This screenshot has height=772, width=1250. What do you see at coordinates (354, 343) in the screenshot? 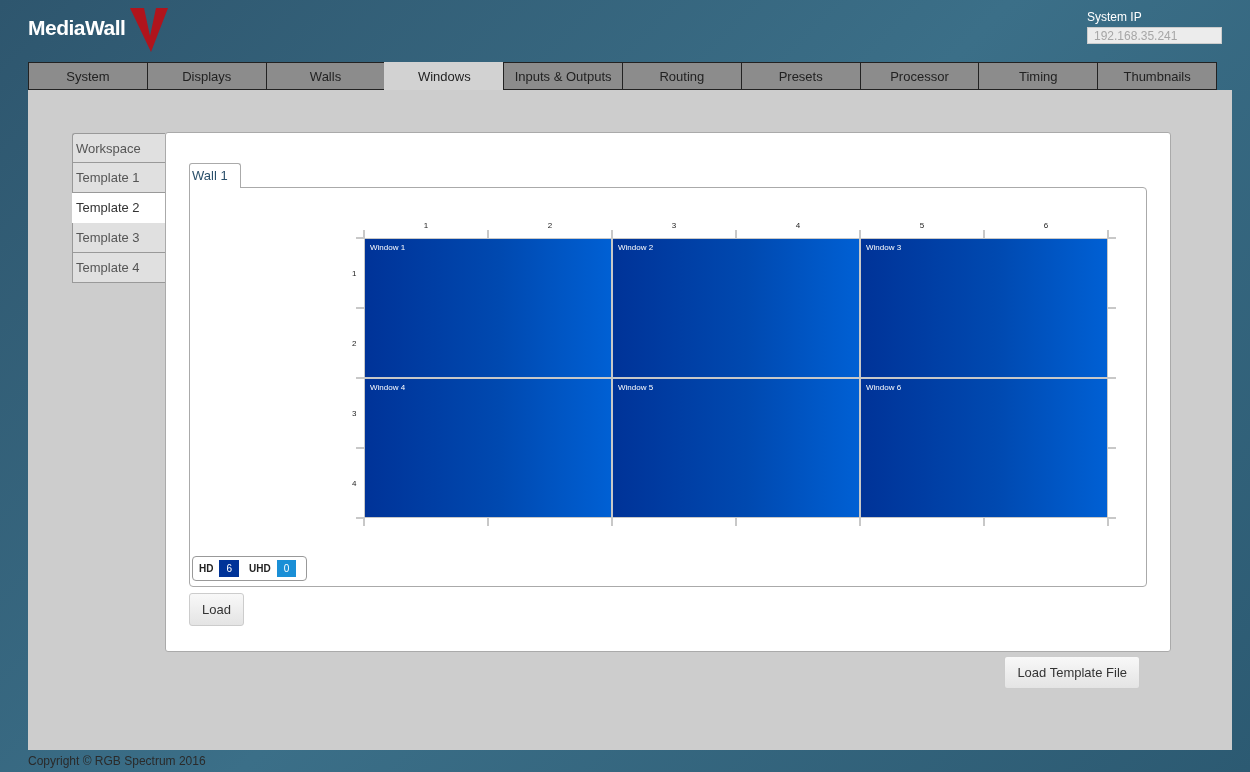
I see `row-number: 2` at bounding box center [354, 343].